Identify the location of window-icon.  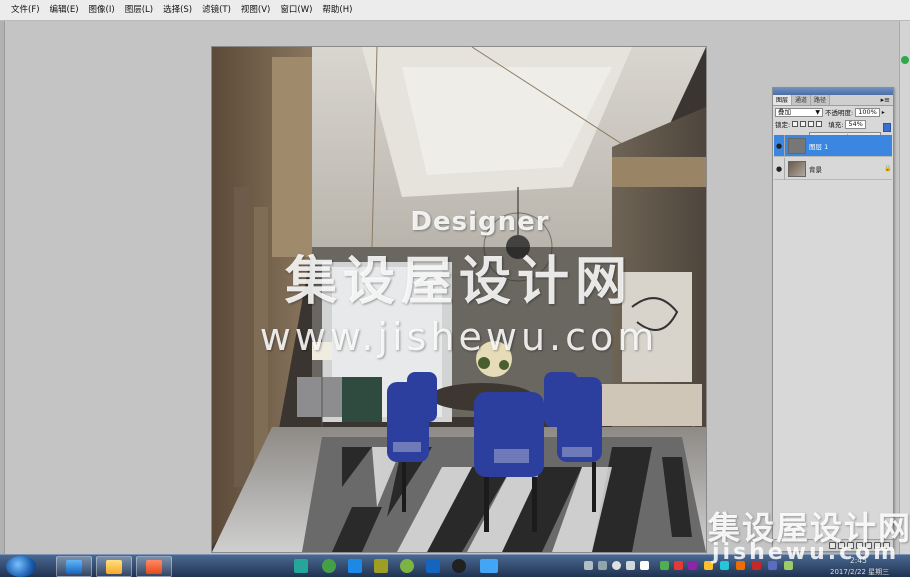
(489, 566).